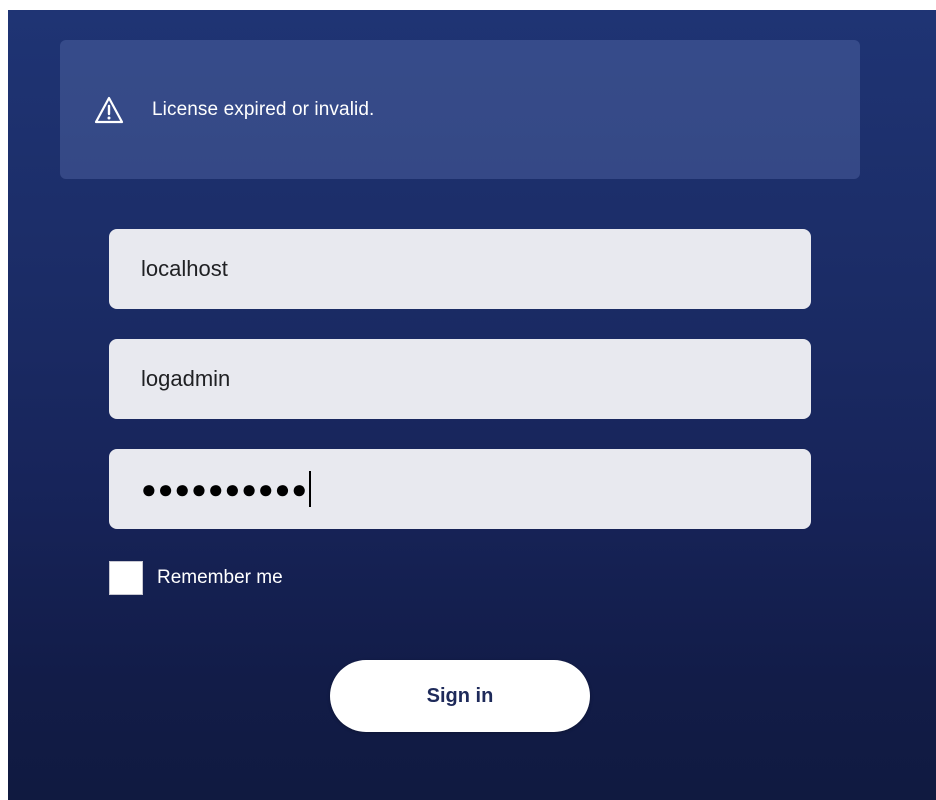  I want to click on license-alert-banner: License expired or invalid., so click(460, 109).